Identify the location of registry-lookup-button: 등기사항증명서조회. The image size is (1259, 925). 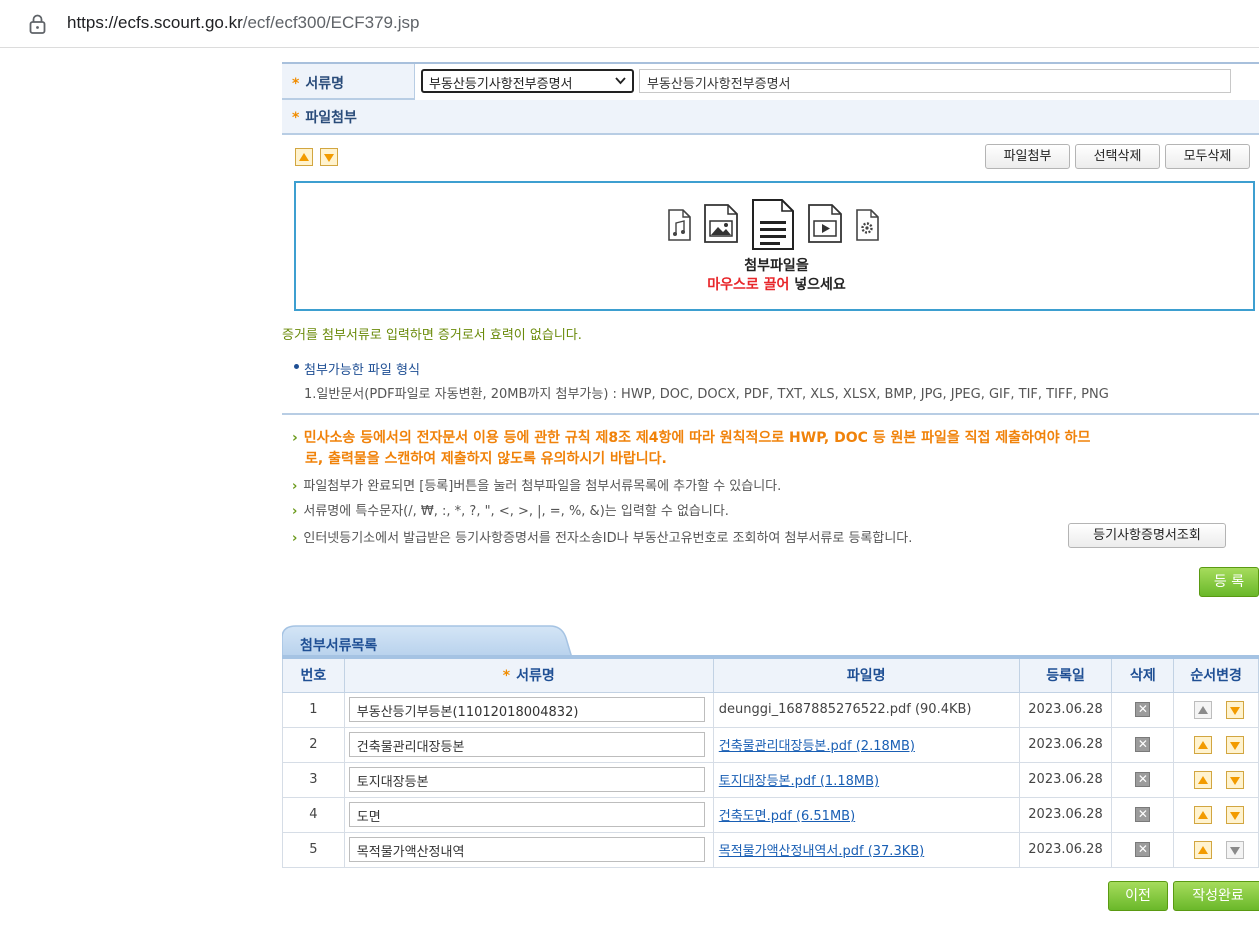
(1147, 535).